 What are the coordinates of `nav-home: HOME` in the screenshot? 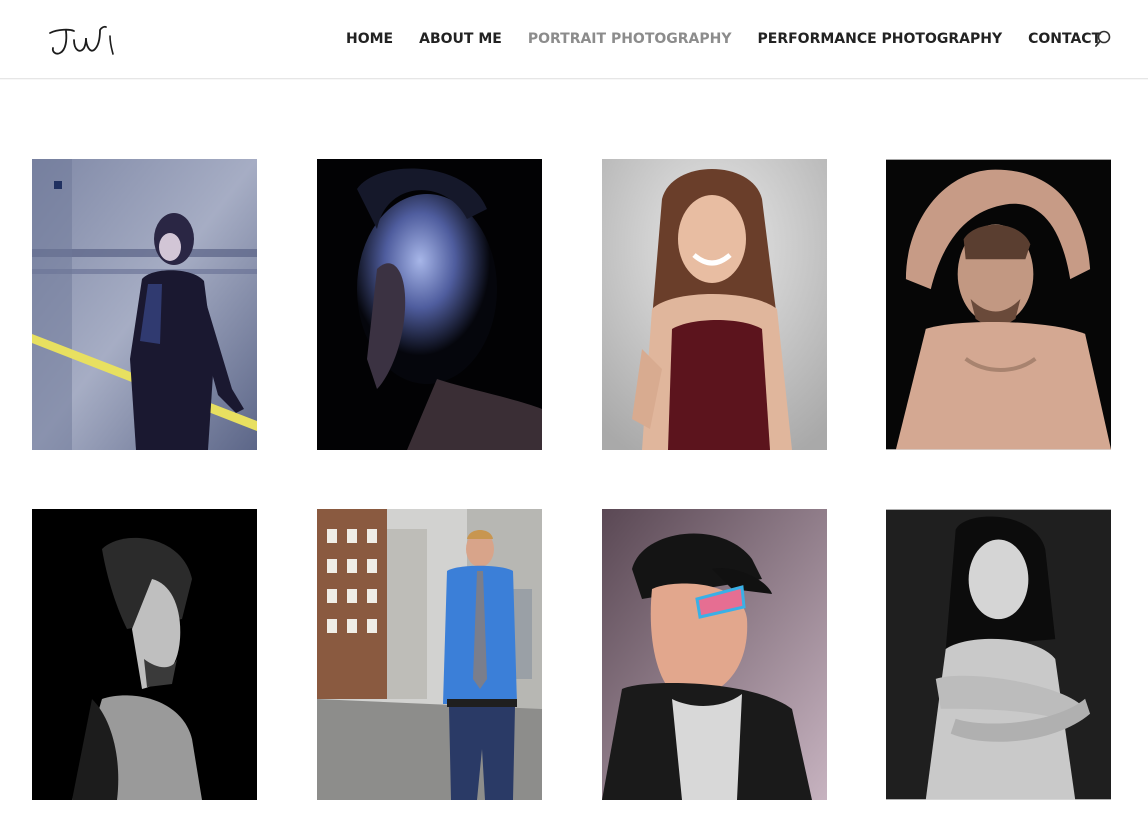 It's located at (369, 39).